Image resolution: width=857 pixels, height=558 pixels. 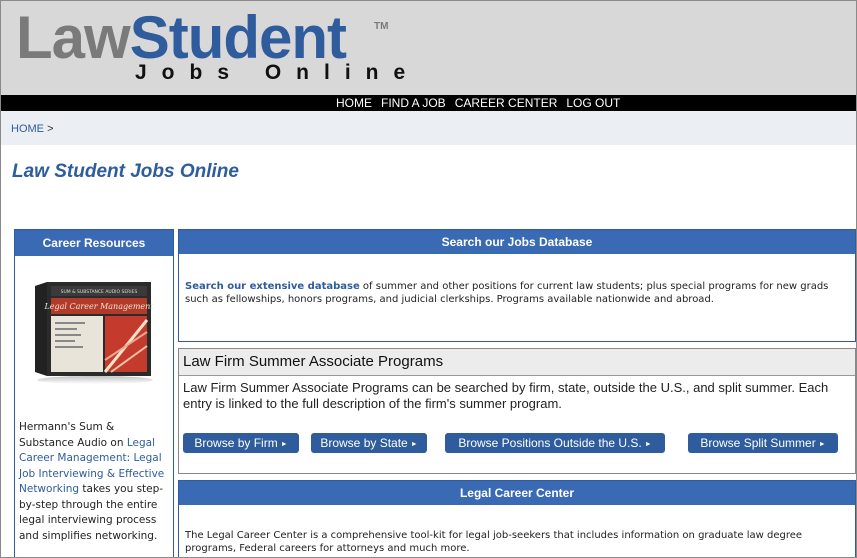 I want to click on nav-career-center-link: CAREER CENTER, so click(x=506, y=103).